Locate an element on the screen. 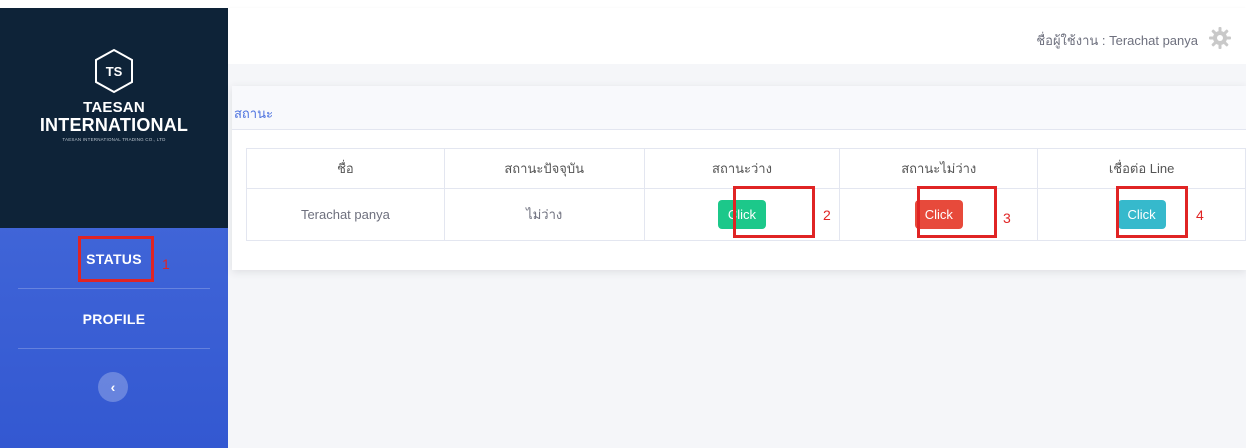  svg-text: TS is located at coordinates (114, 71).